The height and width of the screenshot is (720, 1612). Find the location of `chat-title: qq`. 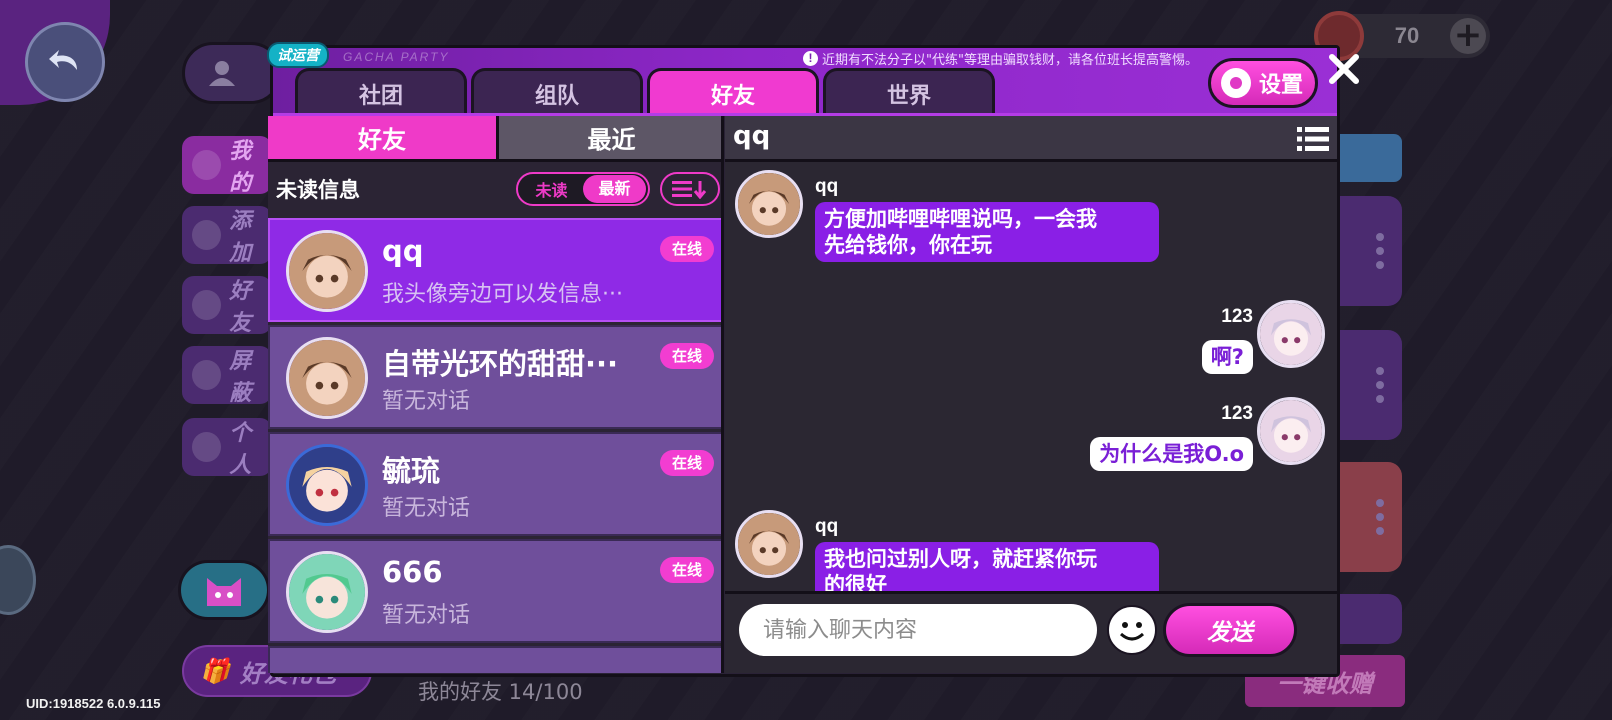

chat-title: qq is located at coordinates (752, 136).